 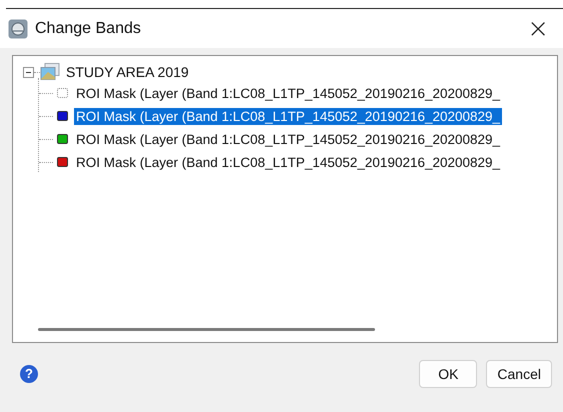 I want to click on collapse-icon, so click(x=28, y=72).